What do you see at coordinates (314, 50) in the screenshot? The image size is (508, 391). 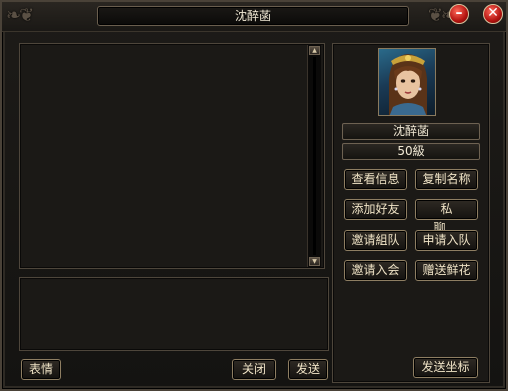 I see `scroll-up-arrow-icon: ▲` at bounding box center [314, 50].